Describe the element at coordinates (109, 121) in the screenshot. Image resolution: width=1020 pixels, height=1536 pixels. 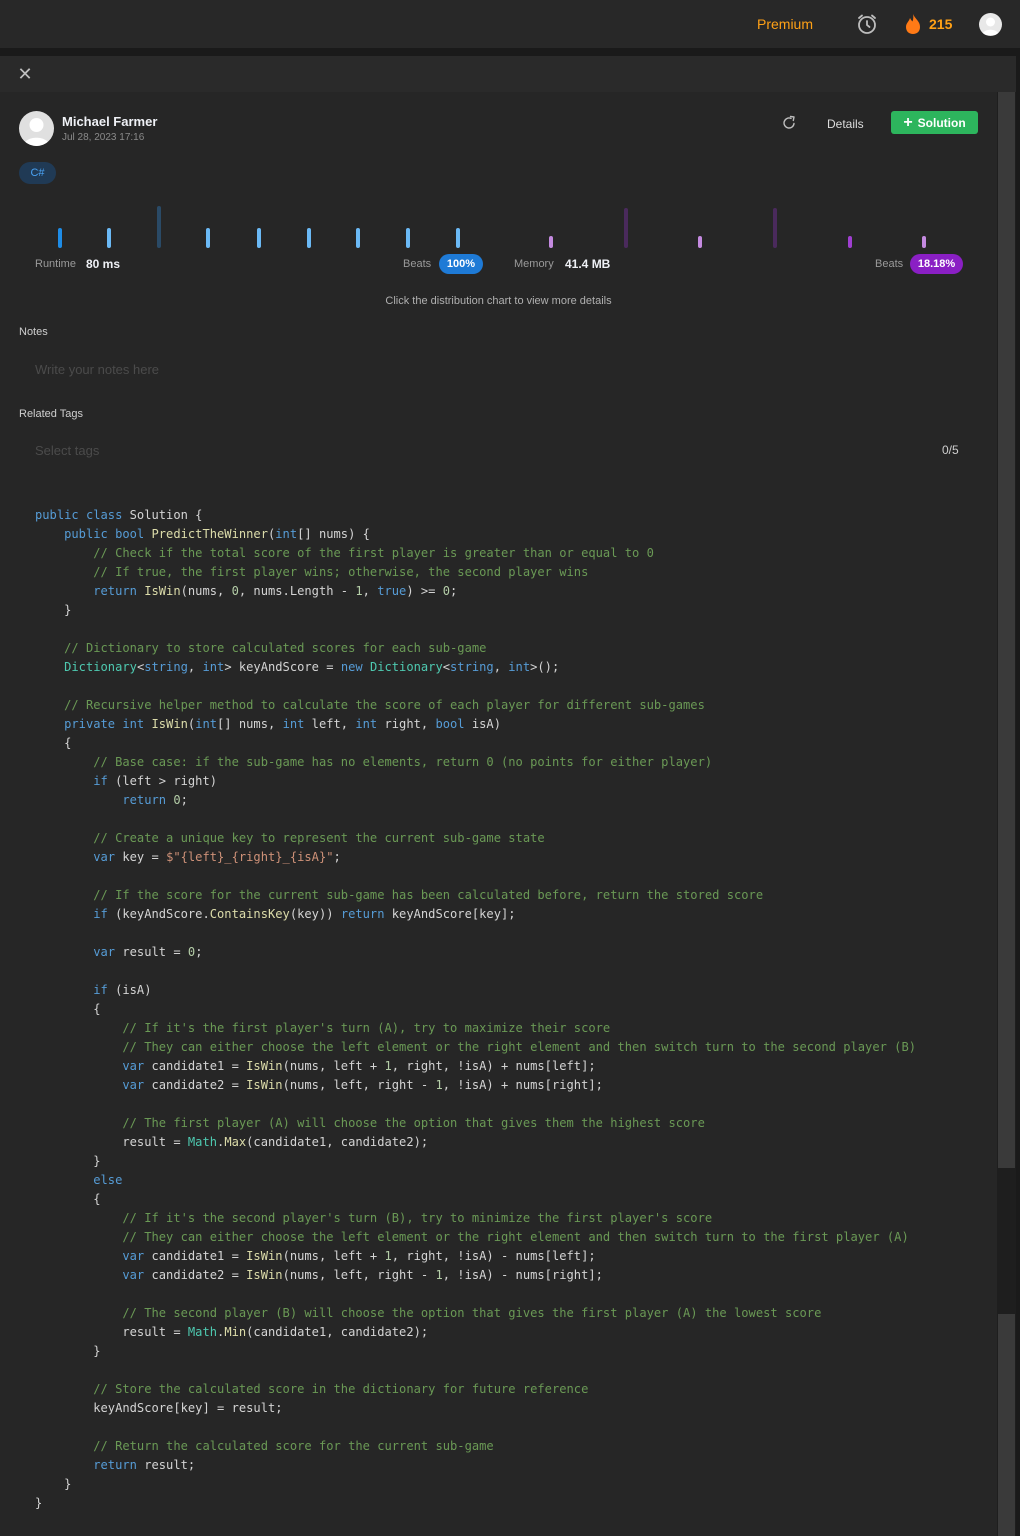
I see `author-name: Michael Farmer` at that location.